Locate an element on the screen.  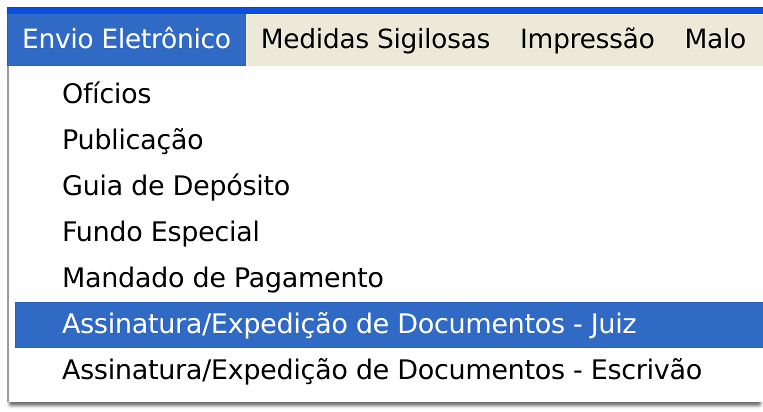
dropdown-item: Mandado de Pagamento is located at coordinates (389, 279).